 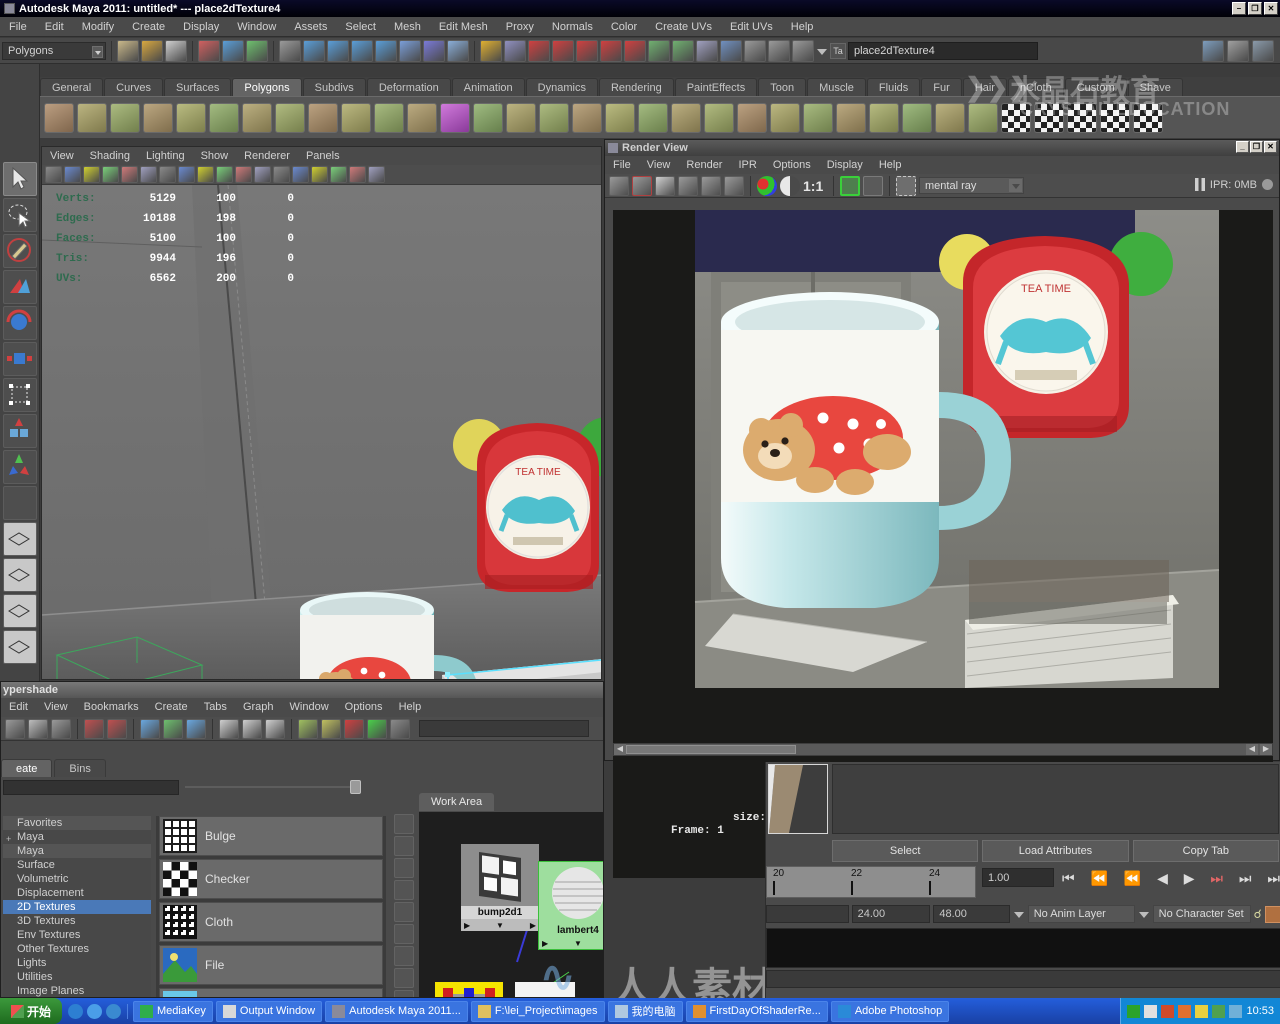 What do you see at coordinates (561, 87) in the screenshot?
I see `shelf-tab-dynamics: Dynamics` at bounding box center [561, 87].